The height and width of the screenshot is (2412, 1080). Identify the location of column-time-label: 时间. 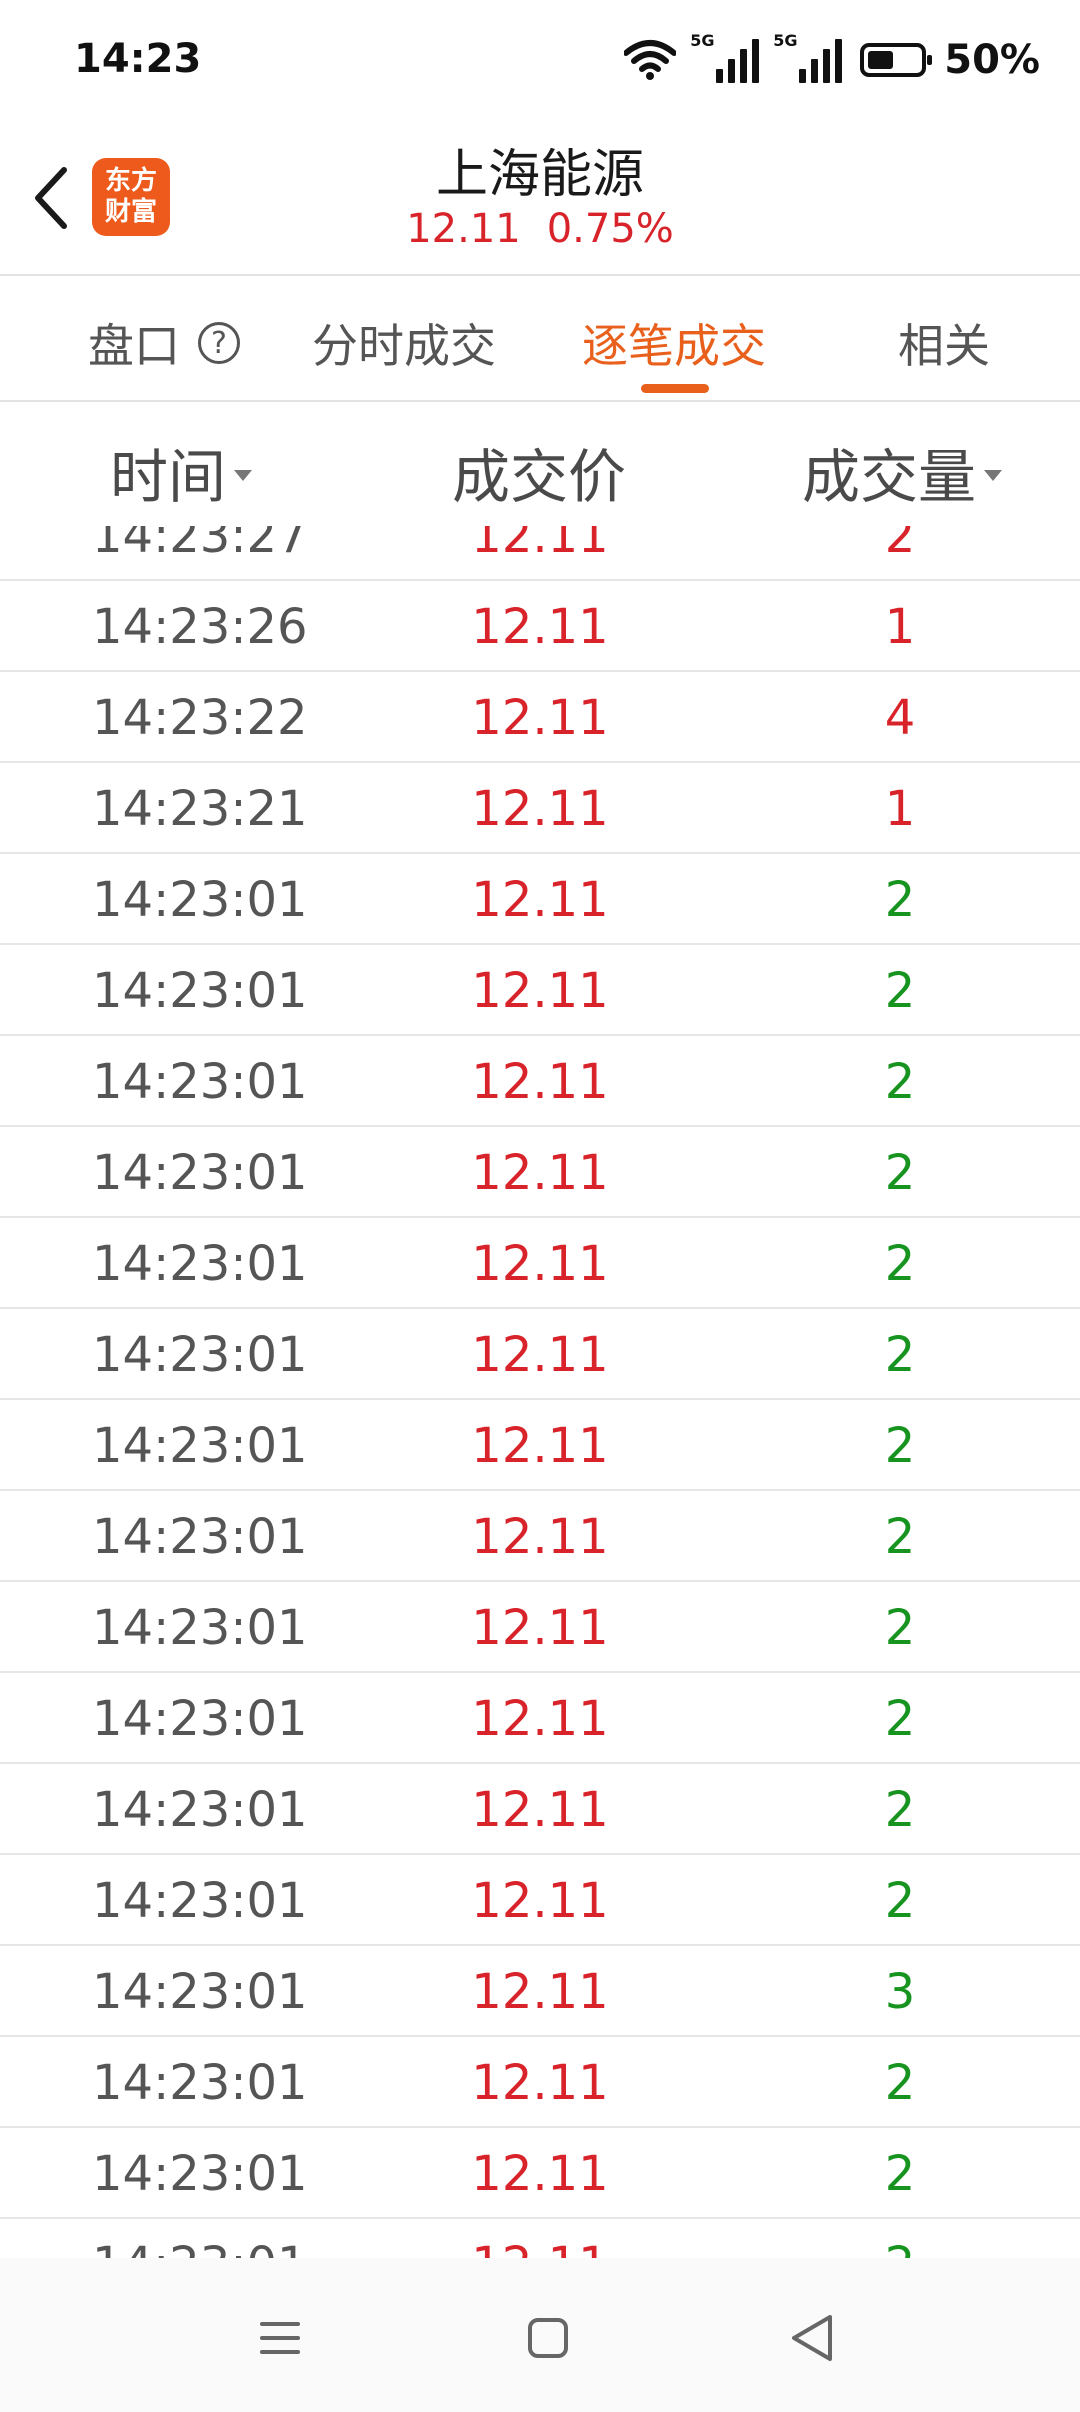
(168, 477).